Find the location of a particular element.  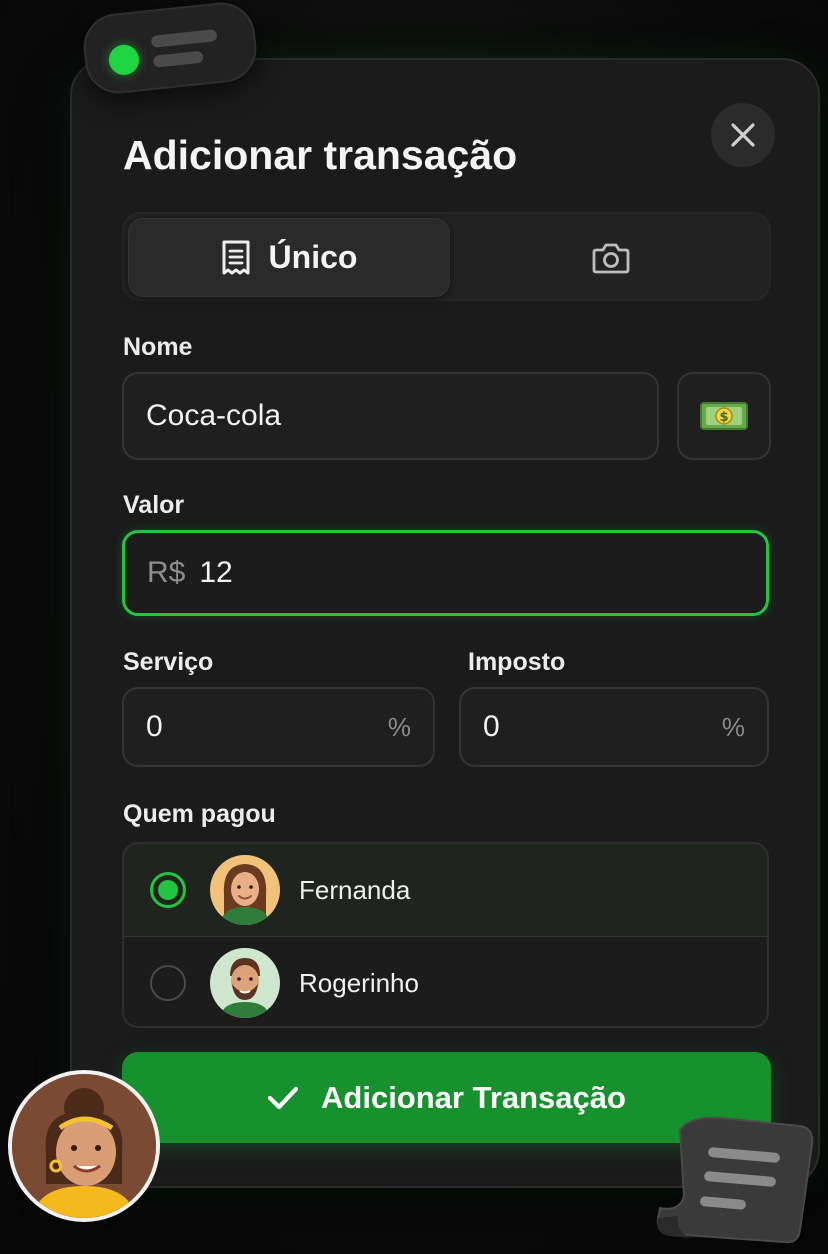

dialog-title: Adicionar transação is located at coordinates (320, 155).